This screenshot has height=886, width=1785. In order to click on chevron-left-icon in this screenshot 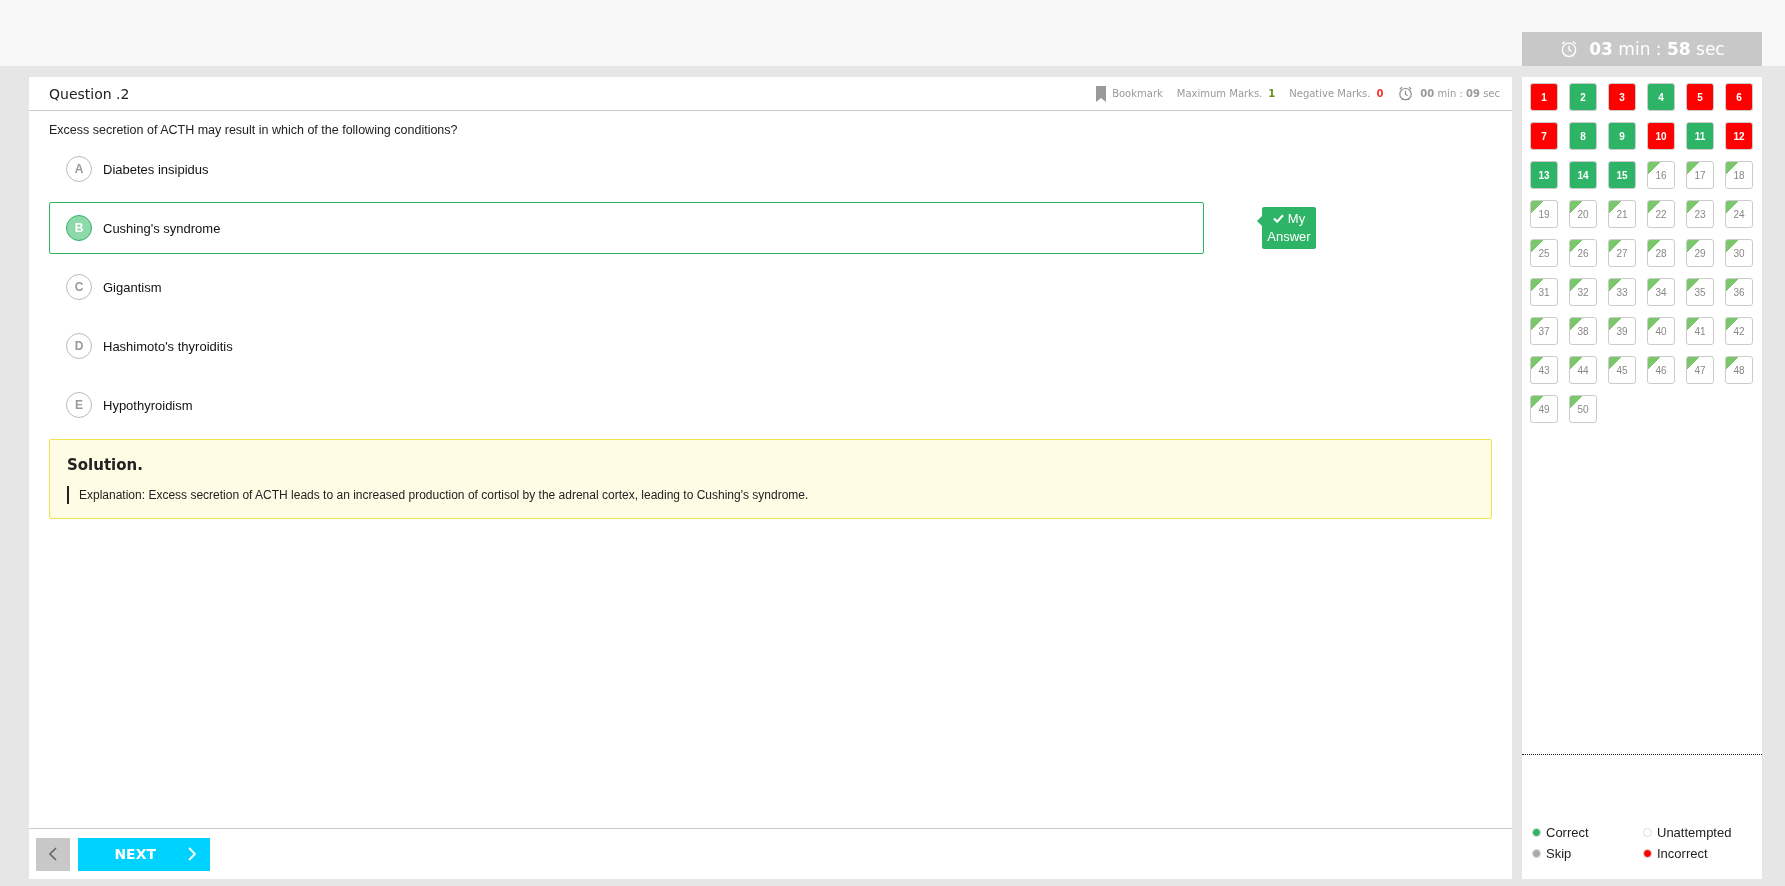, I will do `click(53, 854)`.